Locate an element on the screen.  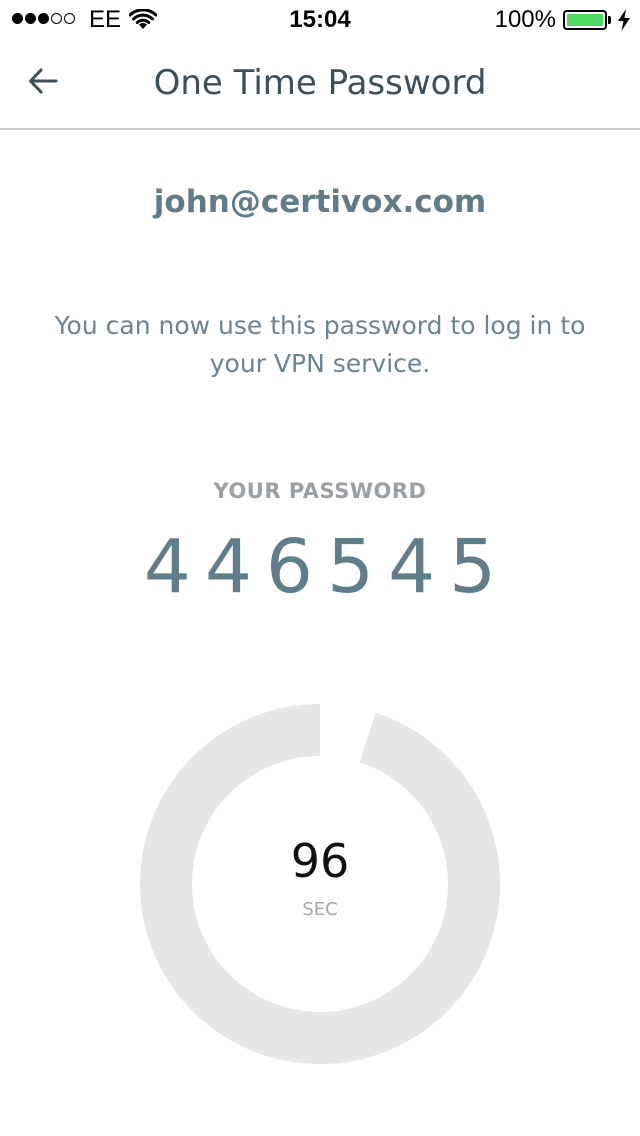
nav-bar: One Time Password is located at coordinates (320, 85).